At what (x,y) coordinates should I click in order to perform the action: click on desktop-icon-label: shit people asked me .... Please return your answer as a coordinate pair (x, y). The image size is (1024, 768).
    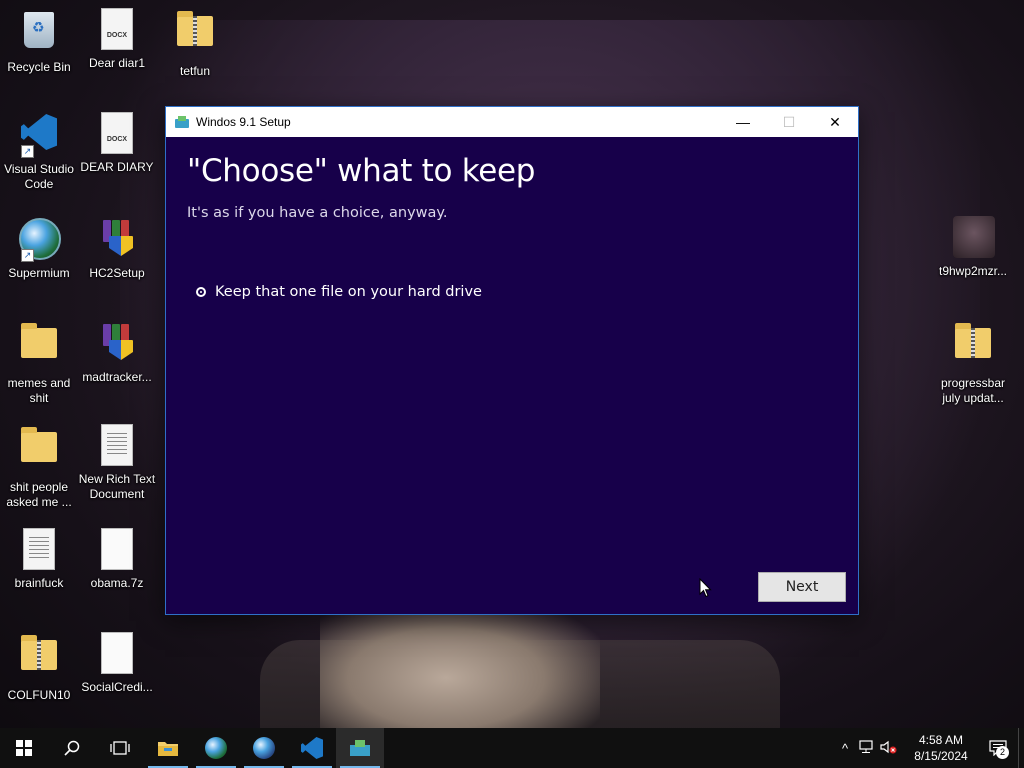
    Looking at the image, I should click on (39, 494).